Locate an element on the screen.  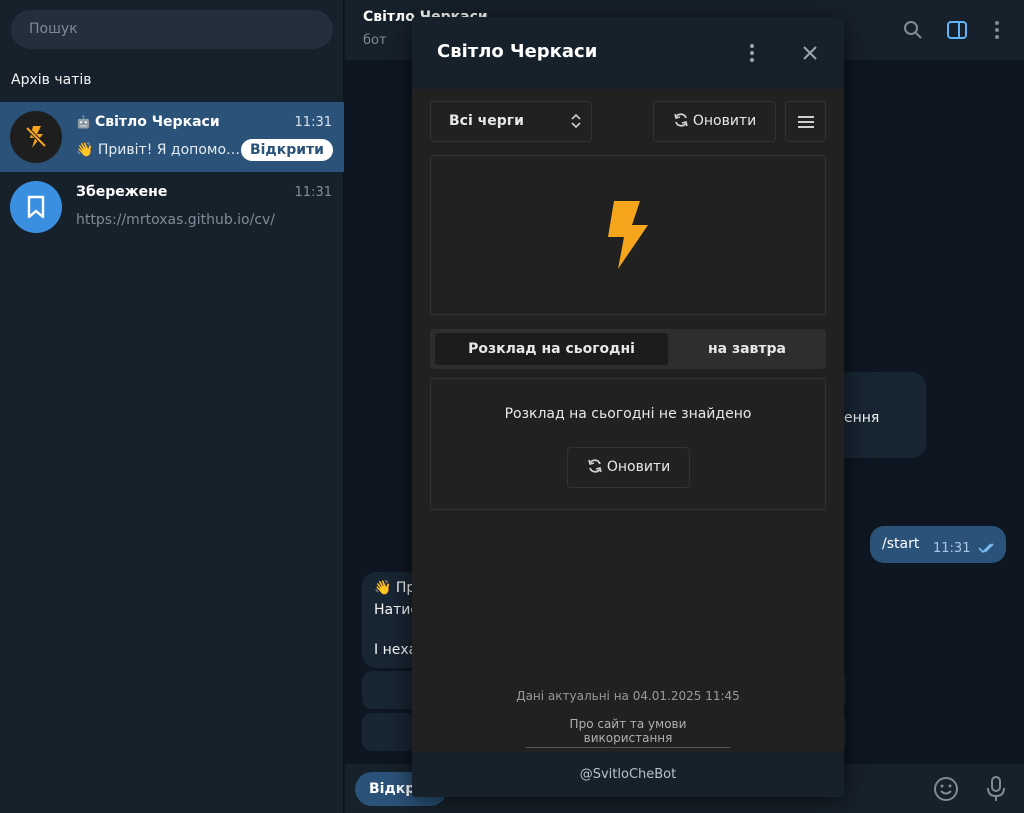
double-check-icon is located at coordinates (986, 548).